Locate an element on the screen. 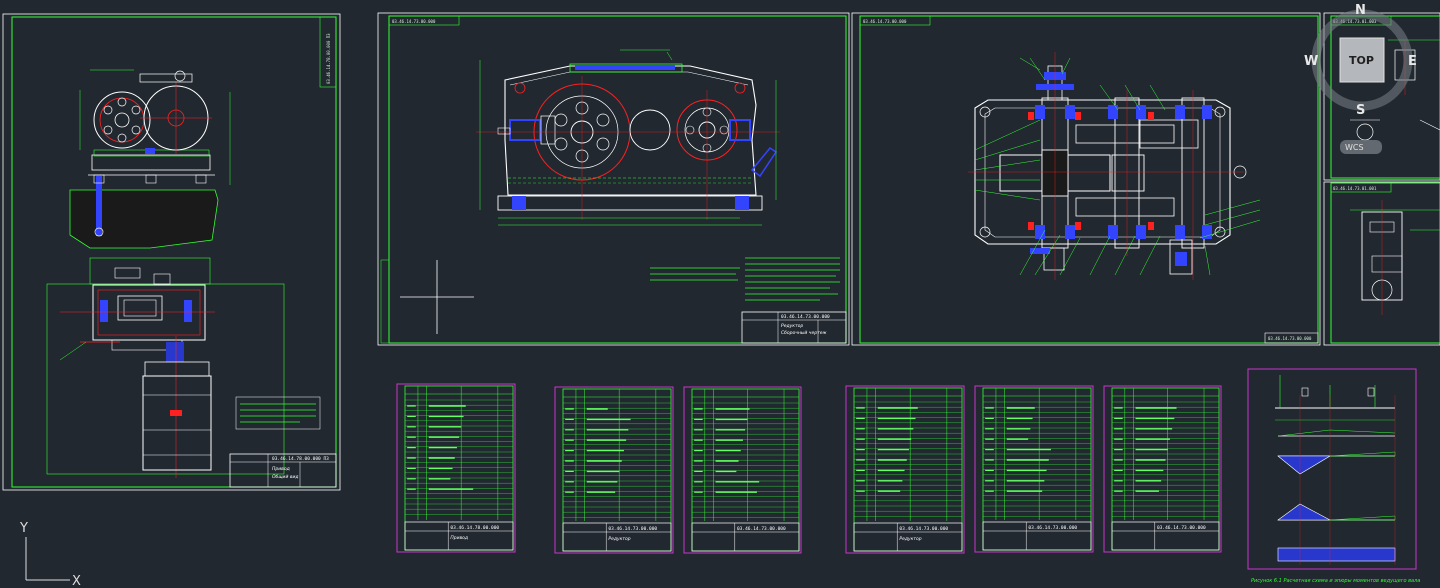 This screenshot has width=1440, height=588. drive-notes is located at coordinates (278, 413).